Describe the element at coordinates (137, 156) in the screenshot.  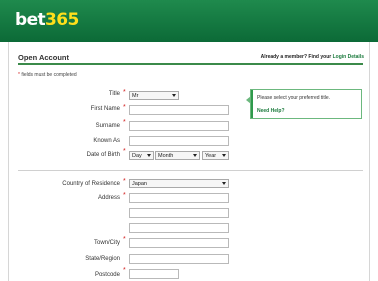
I see `dob-day-value: Day` at that location.